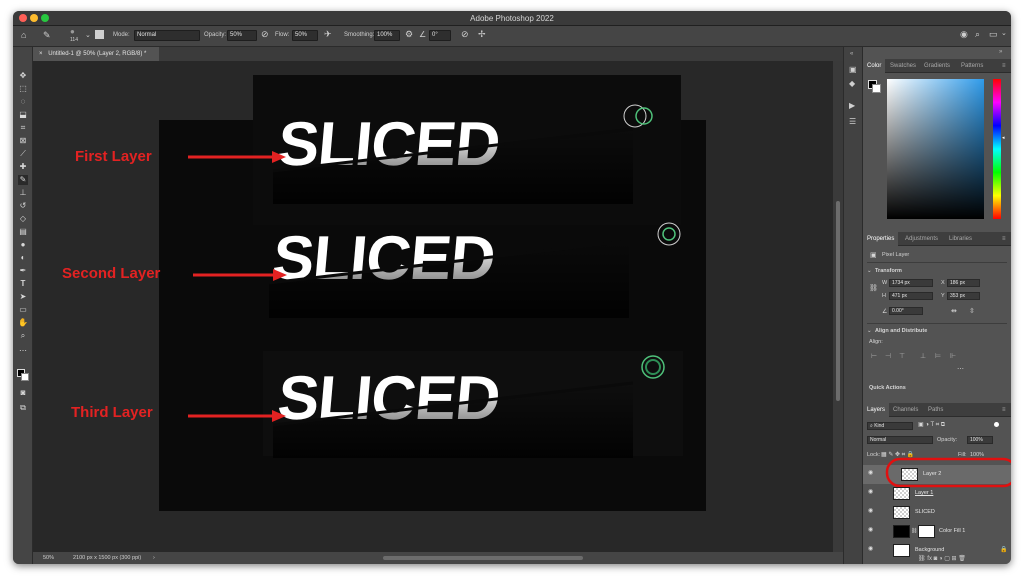  Describe the element at coordinates (23, 245) in the screenshot. I see `blur-tool-icon: ●` at that location.